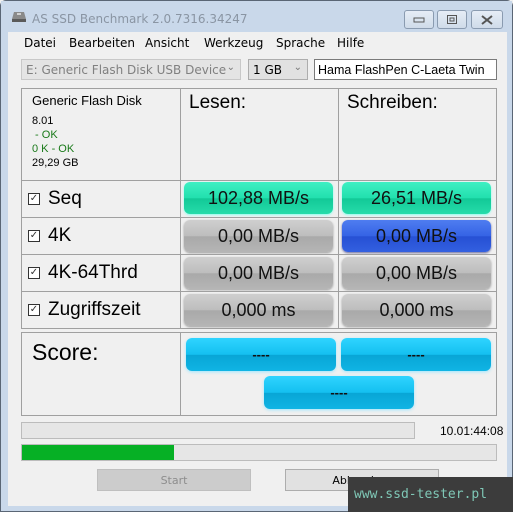 The width and height of the screenshot is (513, 512). I want to click on test-row-4k-64thrd: ✓ 4K-64Thrd, so click(101, 273).